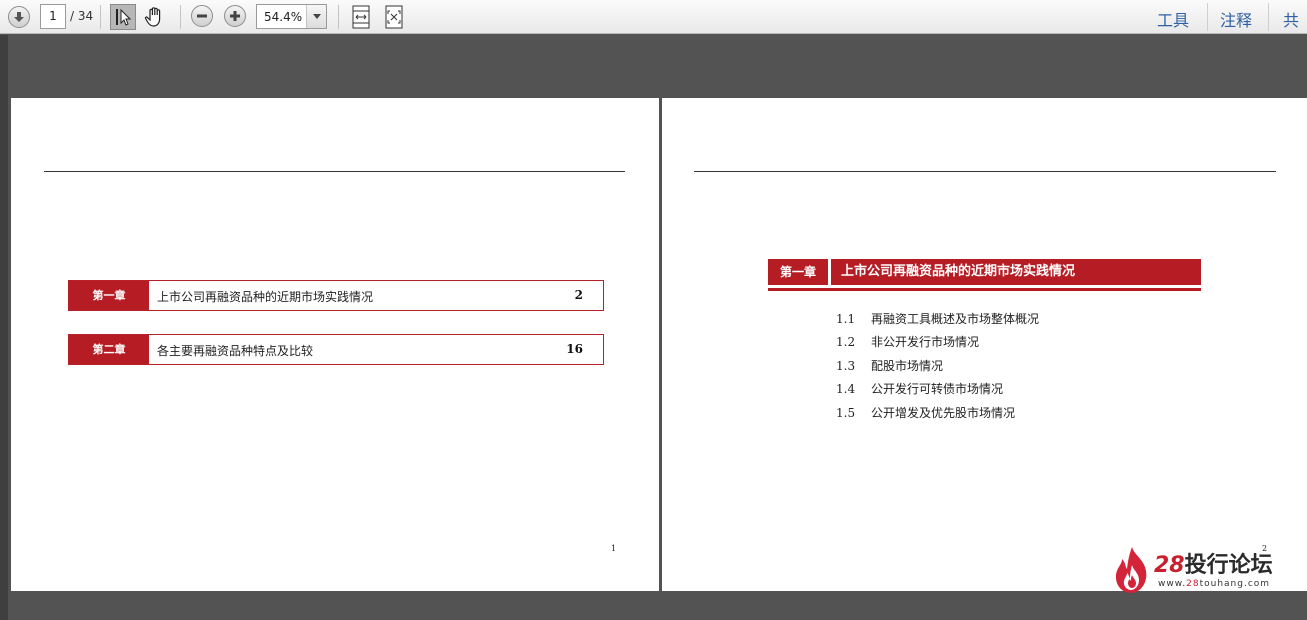 The width and height of the screenshot is (1307, 620). I want to click on toc-row: 第一章 上市公司再融资品种的近期市场实践情况 2, so click(336, 295).